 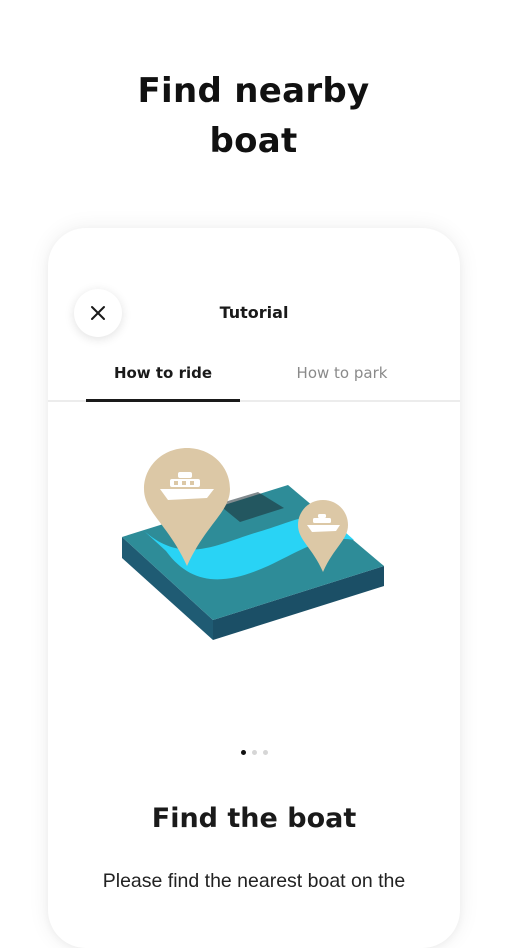 What do you see at coordinates (253, 141) in the screenshot?
I see `hero-title-line-2: boat` at bounding box center [253, 141].